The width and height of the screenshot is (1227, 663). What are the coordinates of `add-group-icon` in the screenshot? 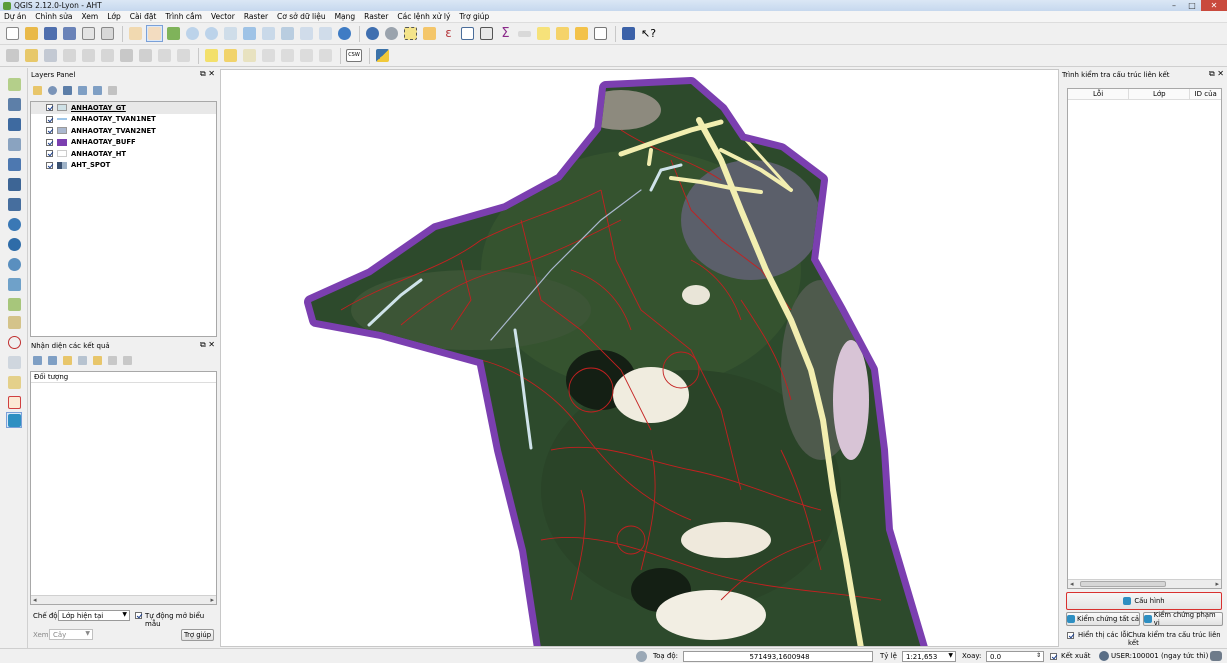 It's located at (37, 90).